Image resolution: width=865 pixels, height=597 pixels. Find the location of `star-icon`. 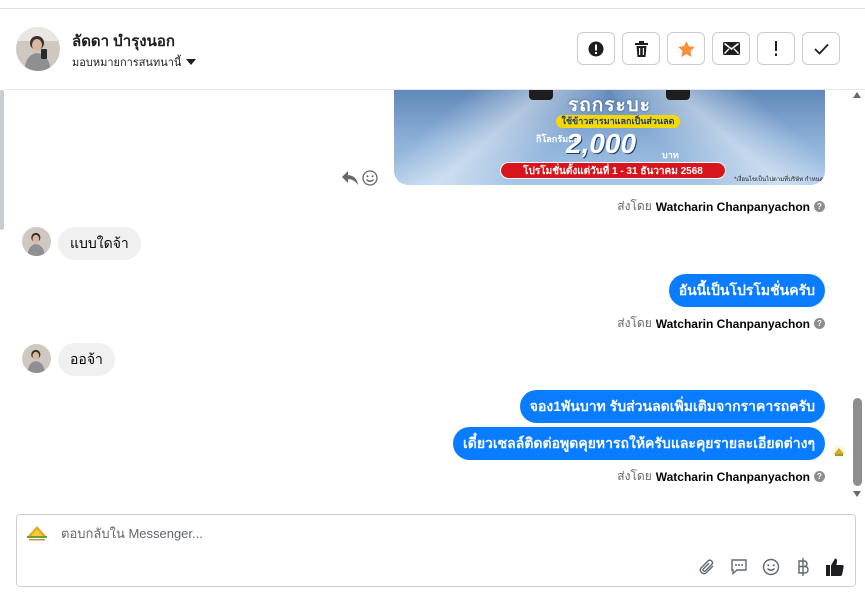

star-icon is located at coordinates (686, 48).